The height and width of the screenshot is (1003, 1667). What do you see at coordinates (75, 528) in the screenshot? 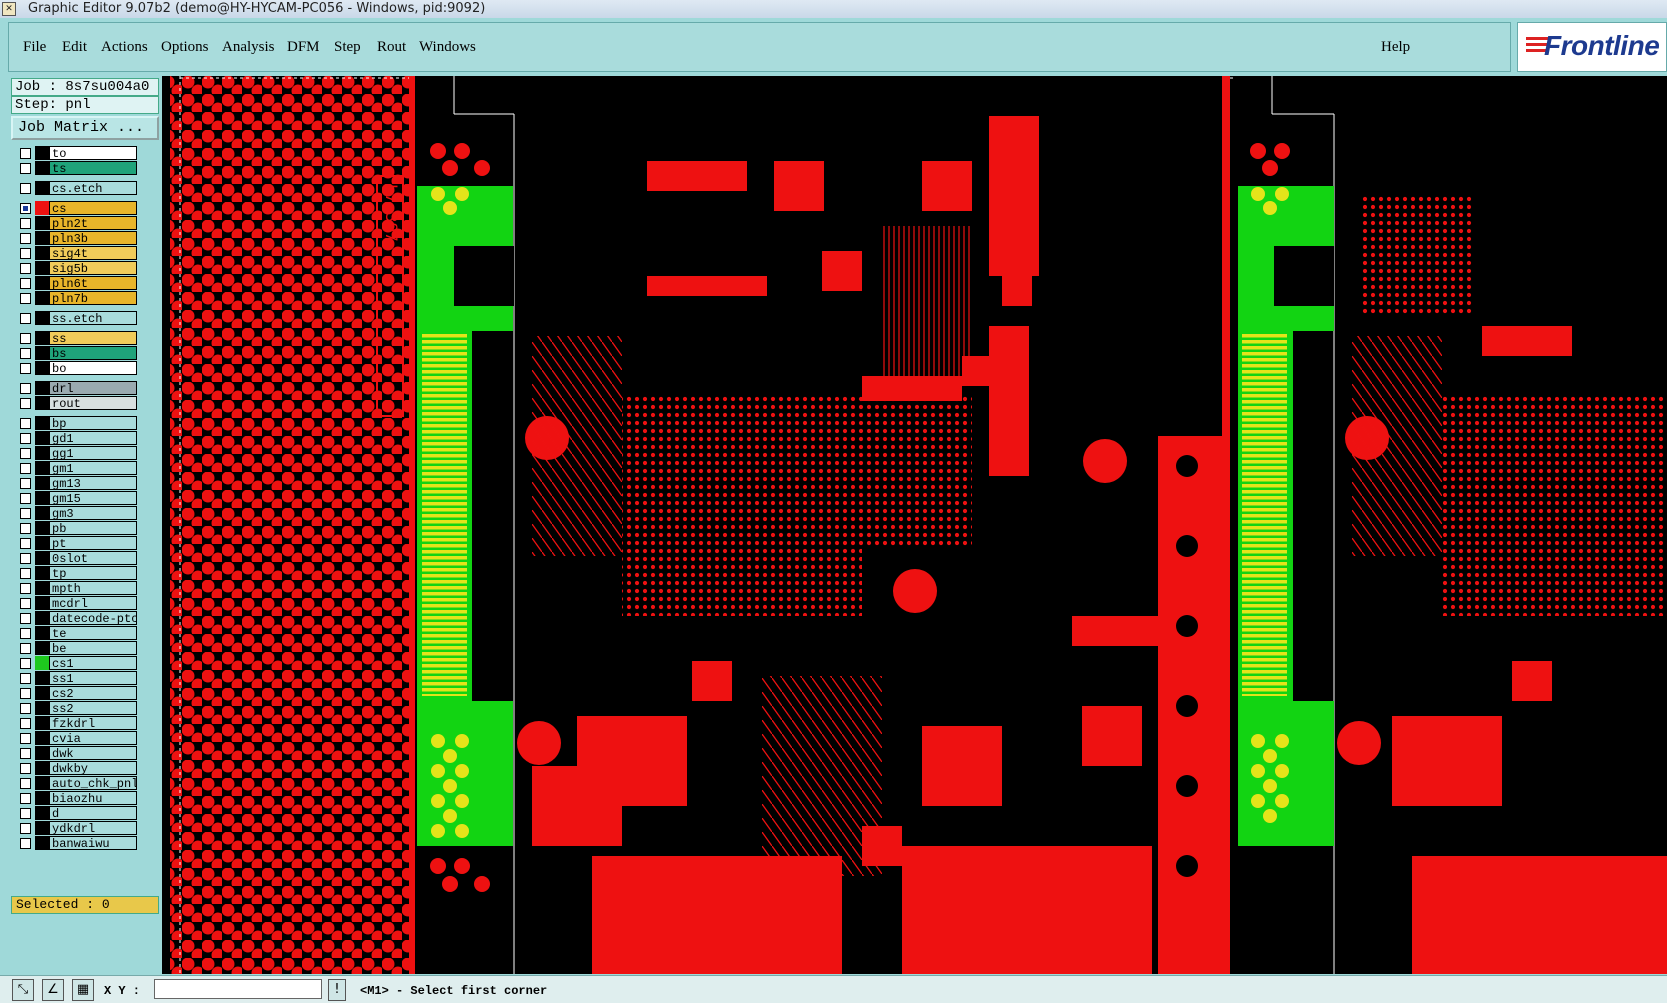
I see `layer-row-pb: pb` at bounding box center [75, 528].